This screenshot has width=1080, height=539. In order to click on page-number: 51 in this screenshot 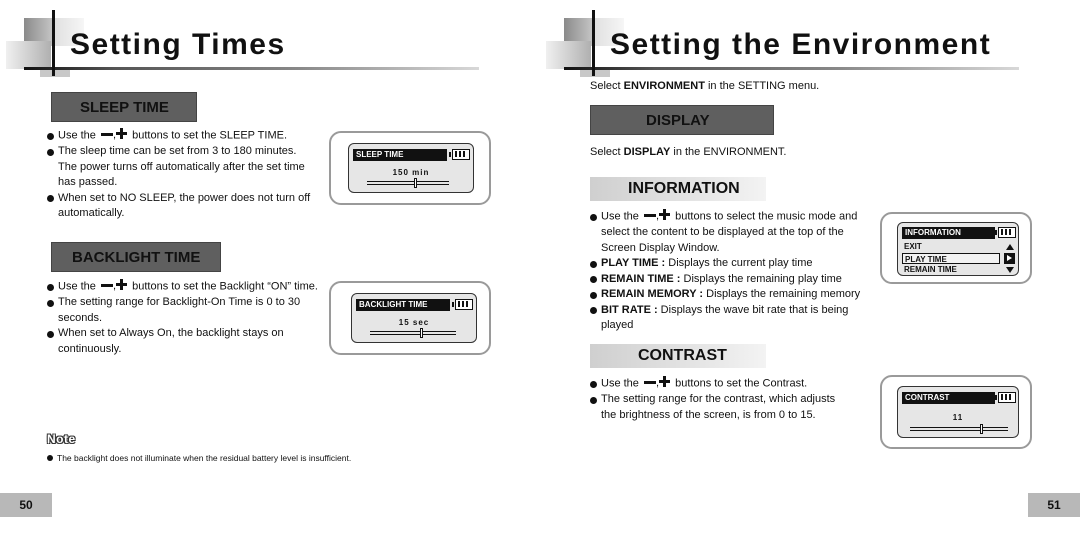, I will do `click(1054, 505)`.